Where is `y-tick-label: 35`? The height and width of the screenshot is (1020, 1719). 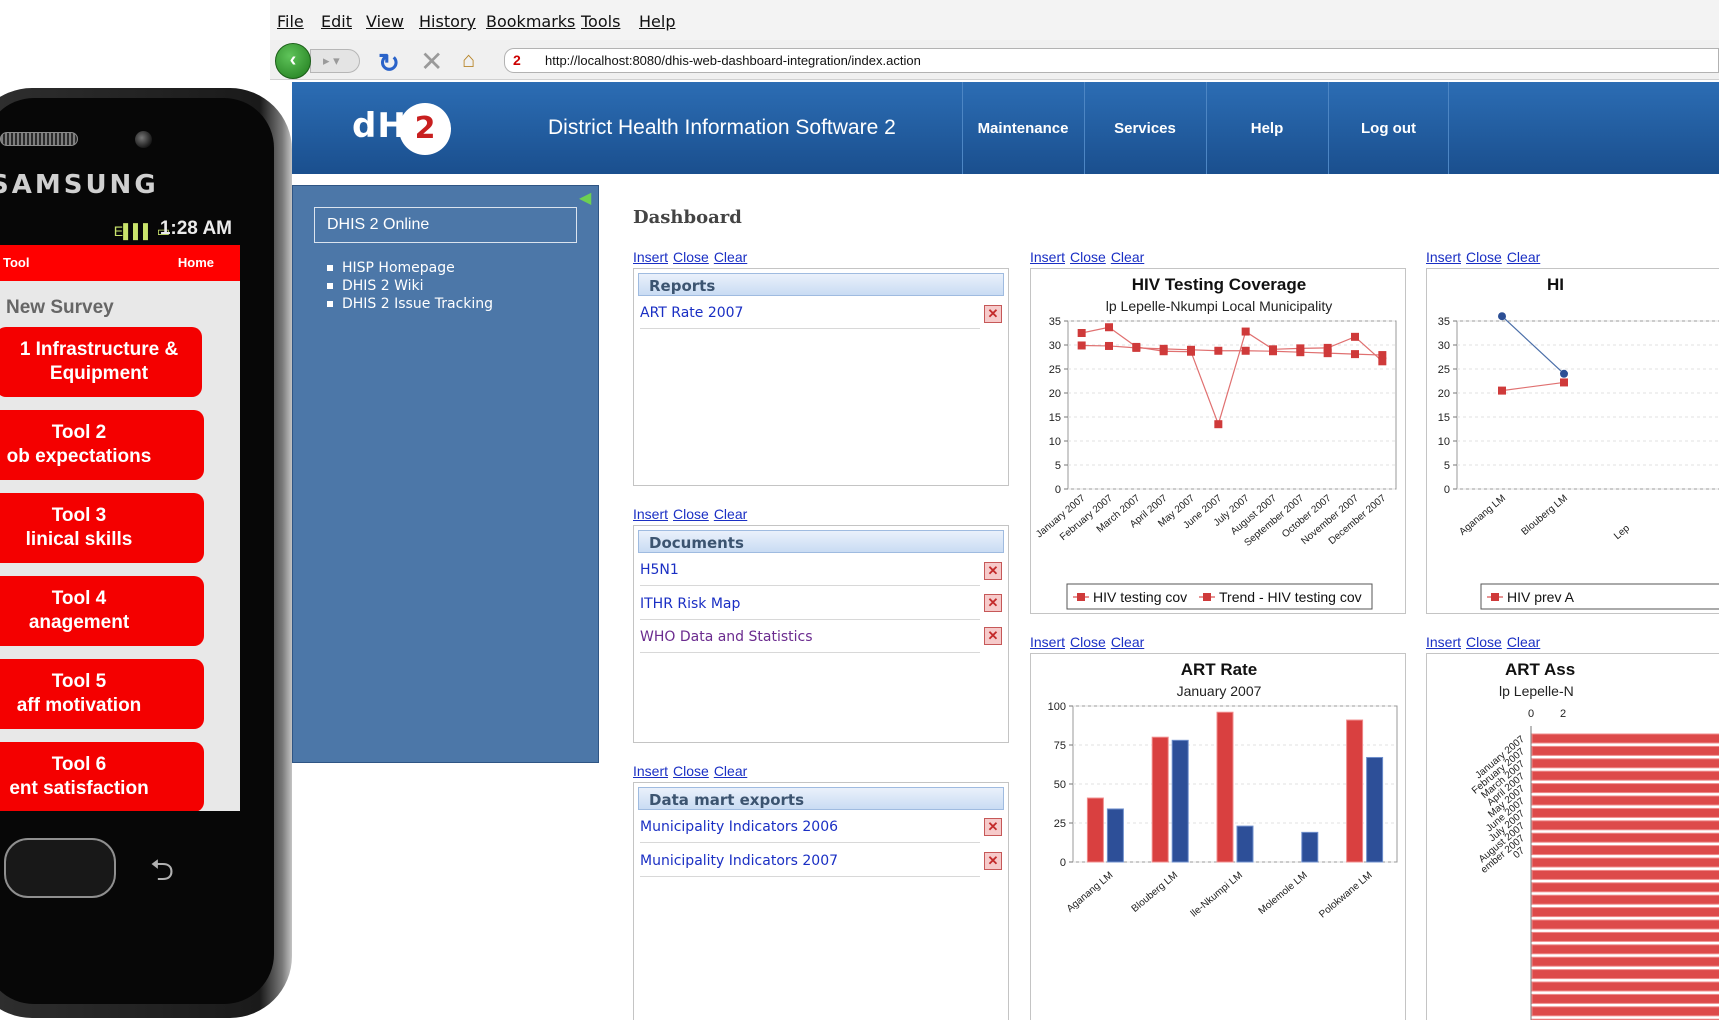
y-tick-label: 35 is located at coordinates (1444, 322).